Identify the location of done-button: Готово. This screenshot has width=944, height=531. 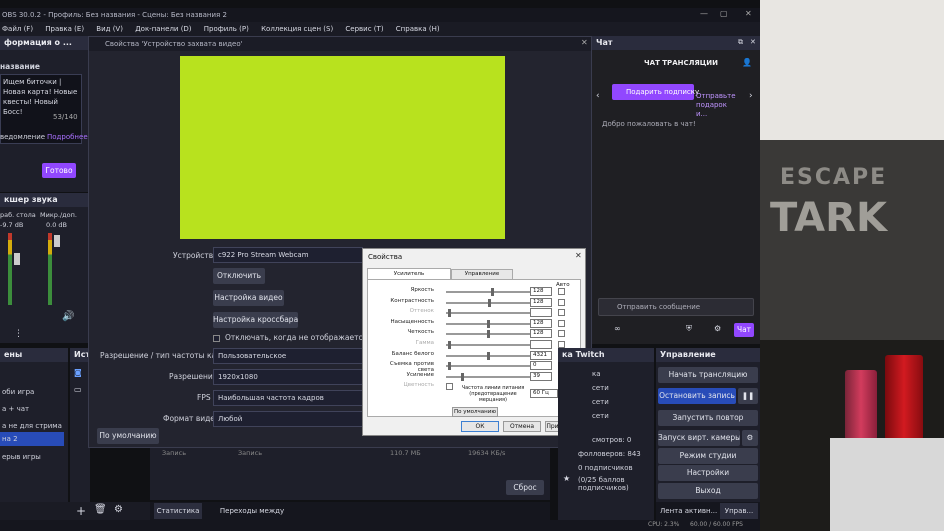
(59, 170).